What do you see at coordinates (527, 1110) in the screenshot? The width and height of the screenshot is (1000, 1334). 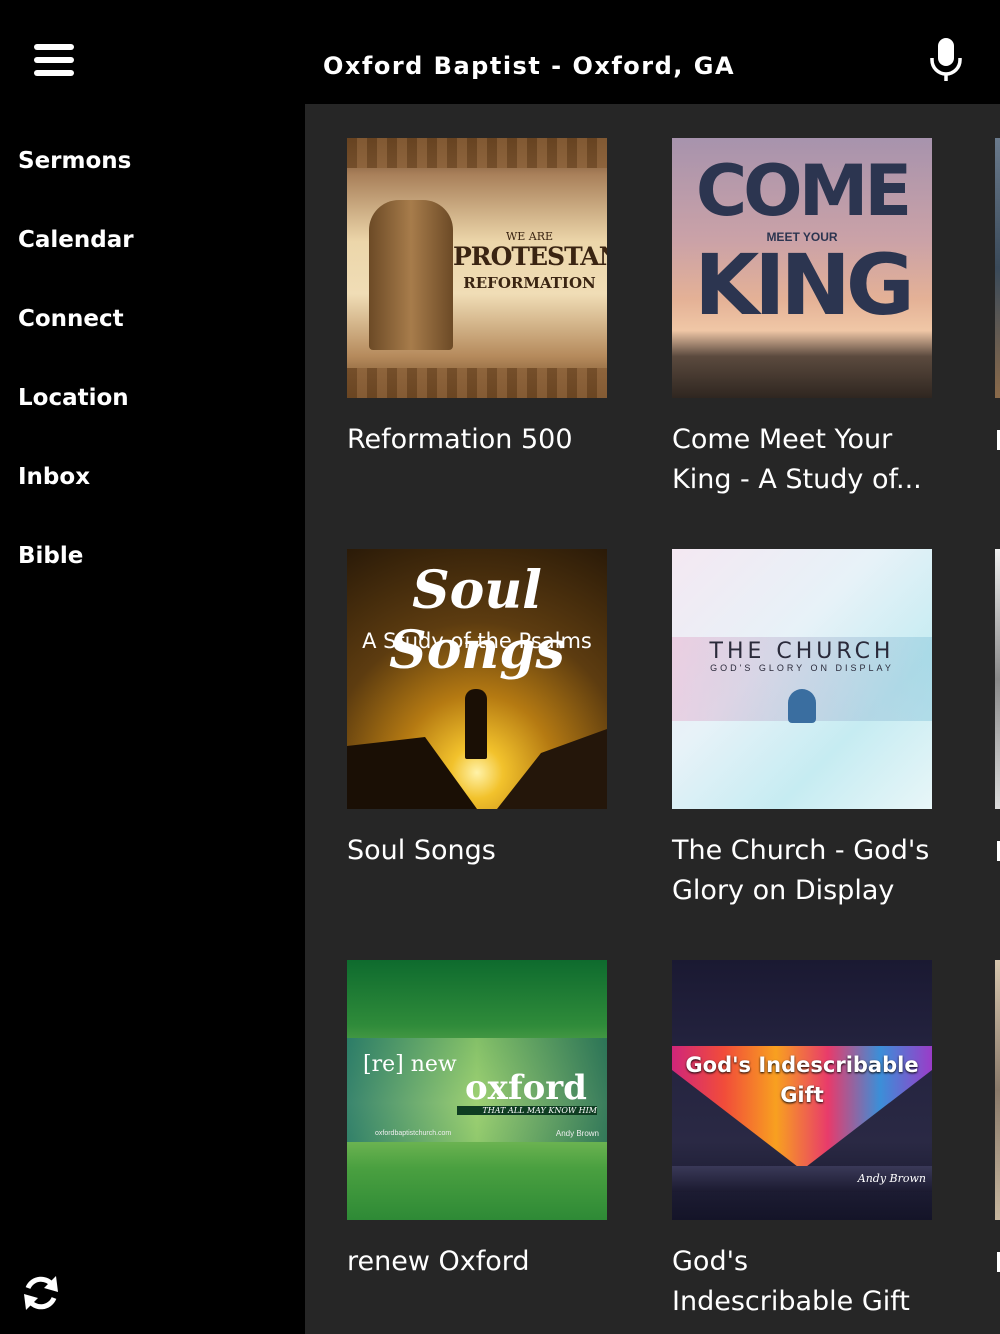 I see `artwork-text: THAT ALL MAY KNOW HIM` at bounding box center [527, 1110].